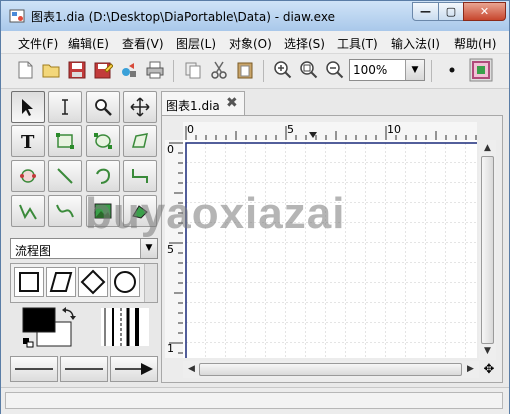 This screenshot has height=414, width=510. What do you see at coordinates (51, 70) in the screenshot?
I see `open-file-icon` at bounding box center [51, 70].